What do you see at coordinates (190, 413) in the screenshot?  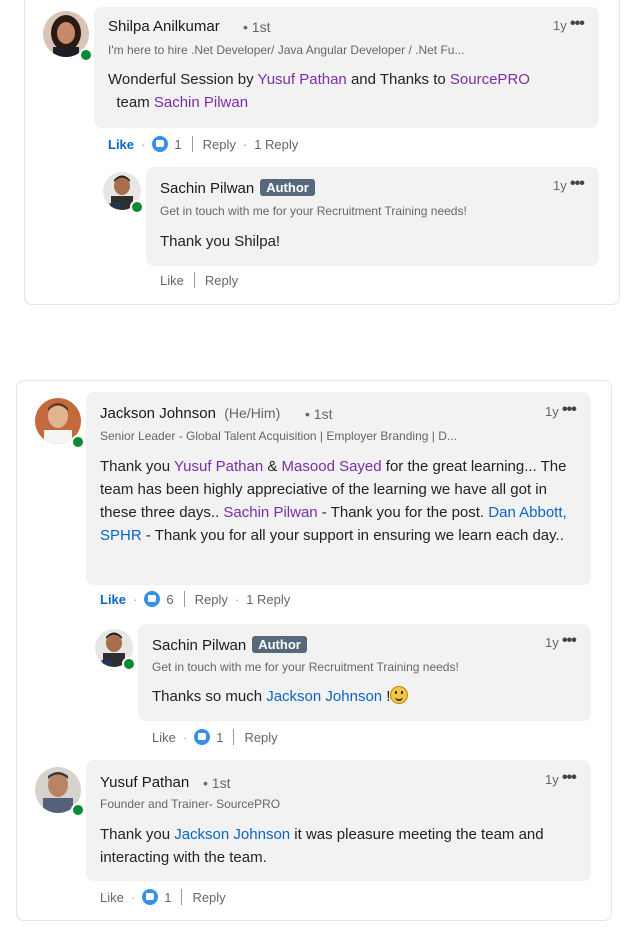 I see `commenter-name: Jackson Johnson (He/Him)` at bounding box center [190, 413].